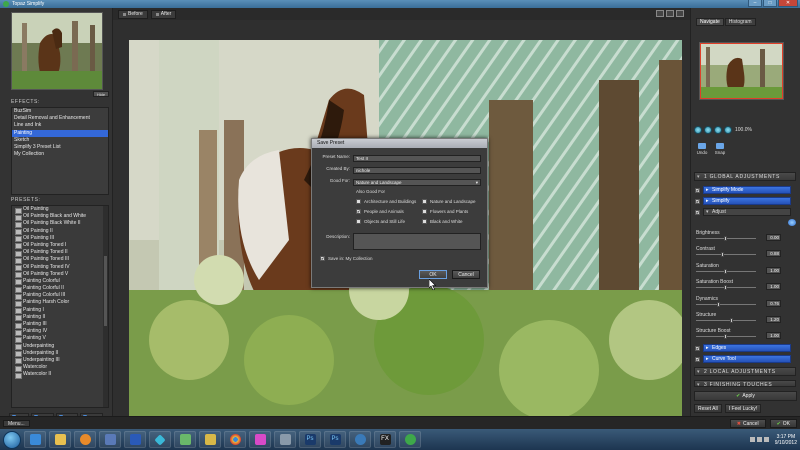 The height and width of the screenshot is (450, 800). What do you see at coordinates (60, 111) in the screenshot?
I see `effect-item: BuzSim` at bounding box center [60, 111].